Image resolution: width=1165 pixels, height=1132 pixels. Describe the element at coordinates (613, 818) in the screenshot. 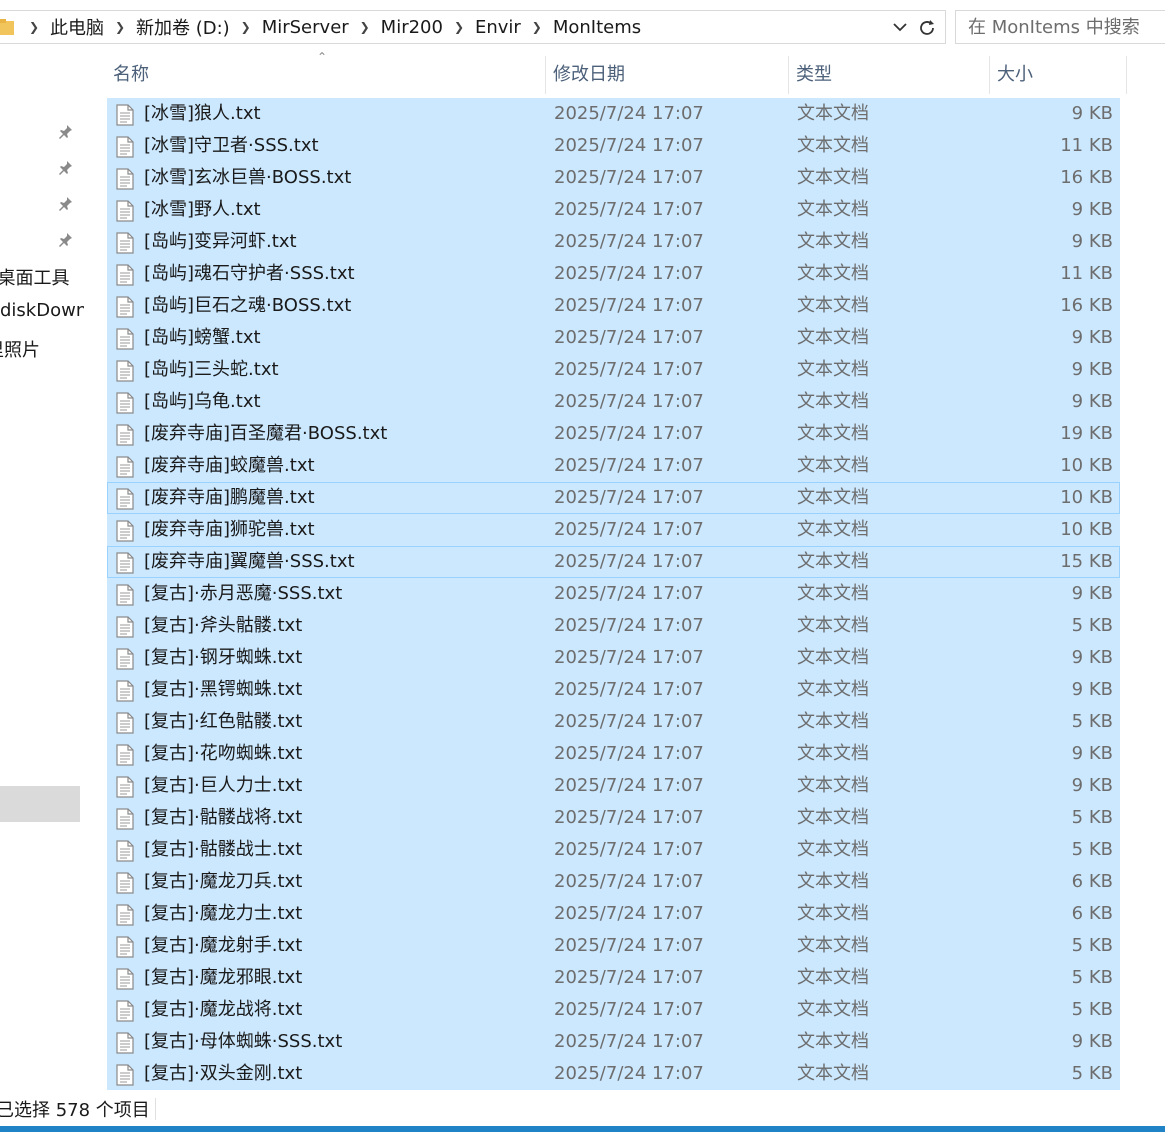

I see `file-row: [复古]·骷髅战将.txt 2025/7/24 17:07 文本文档 5 KB` at that location.